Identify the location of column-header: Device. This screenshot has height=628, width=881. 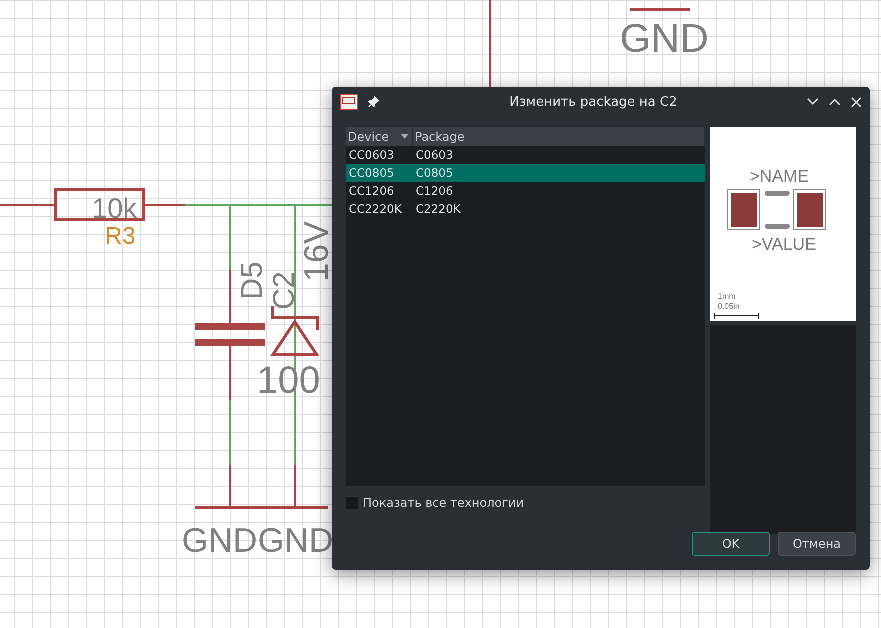
(379, 136).